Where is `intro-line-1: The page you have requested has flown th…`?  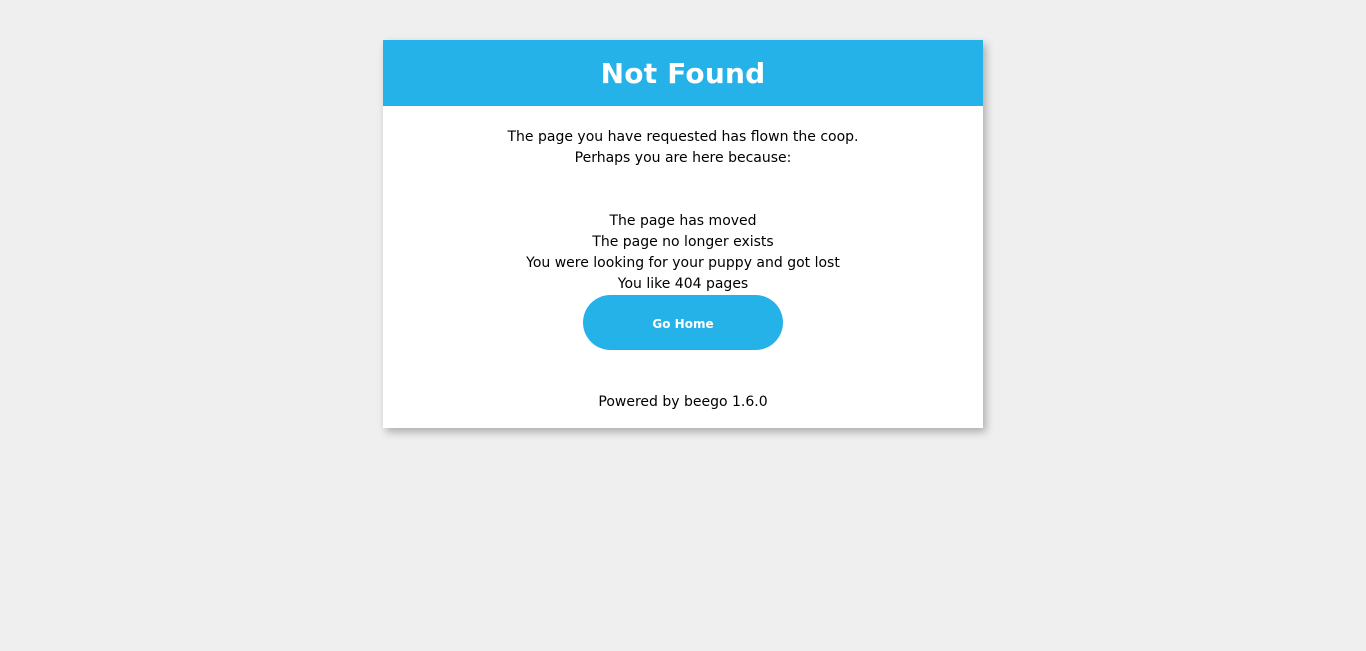 intro-line-1: The page you have requested has flown th… is located at coordinates (683, 137).